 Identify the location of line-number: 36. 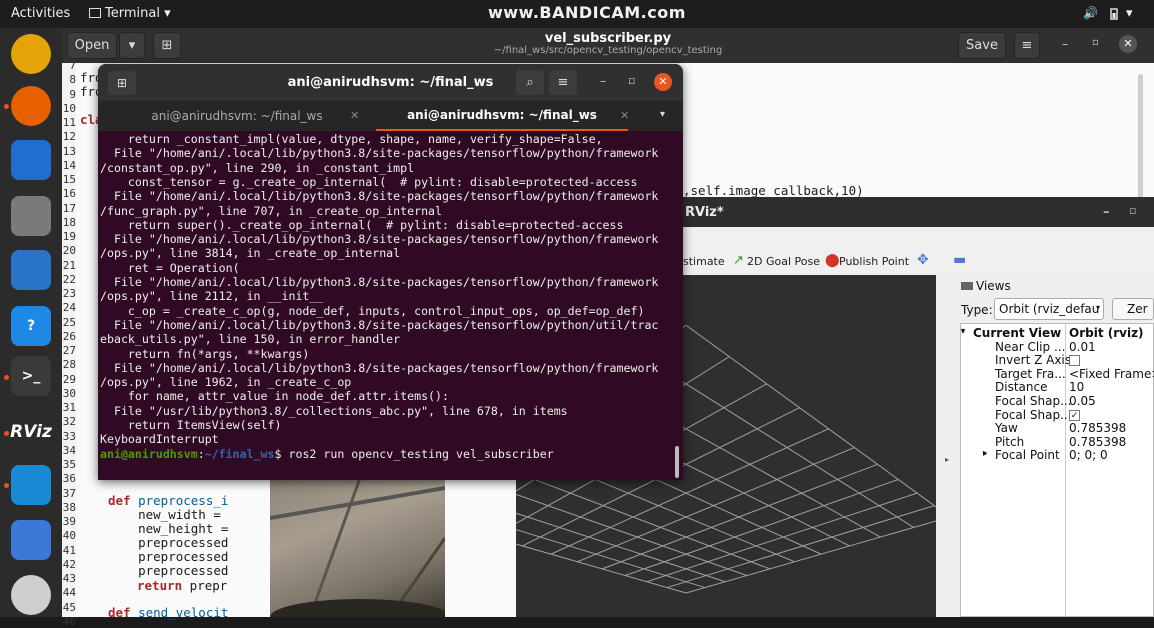
(69, 479).